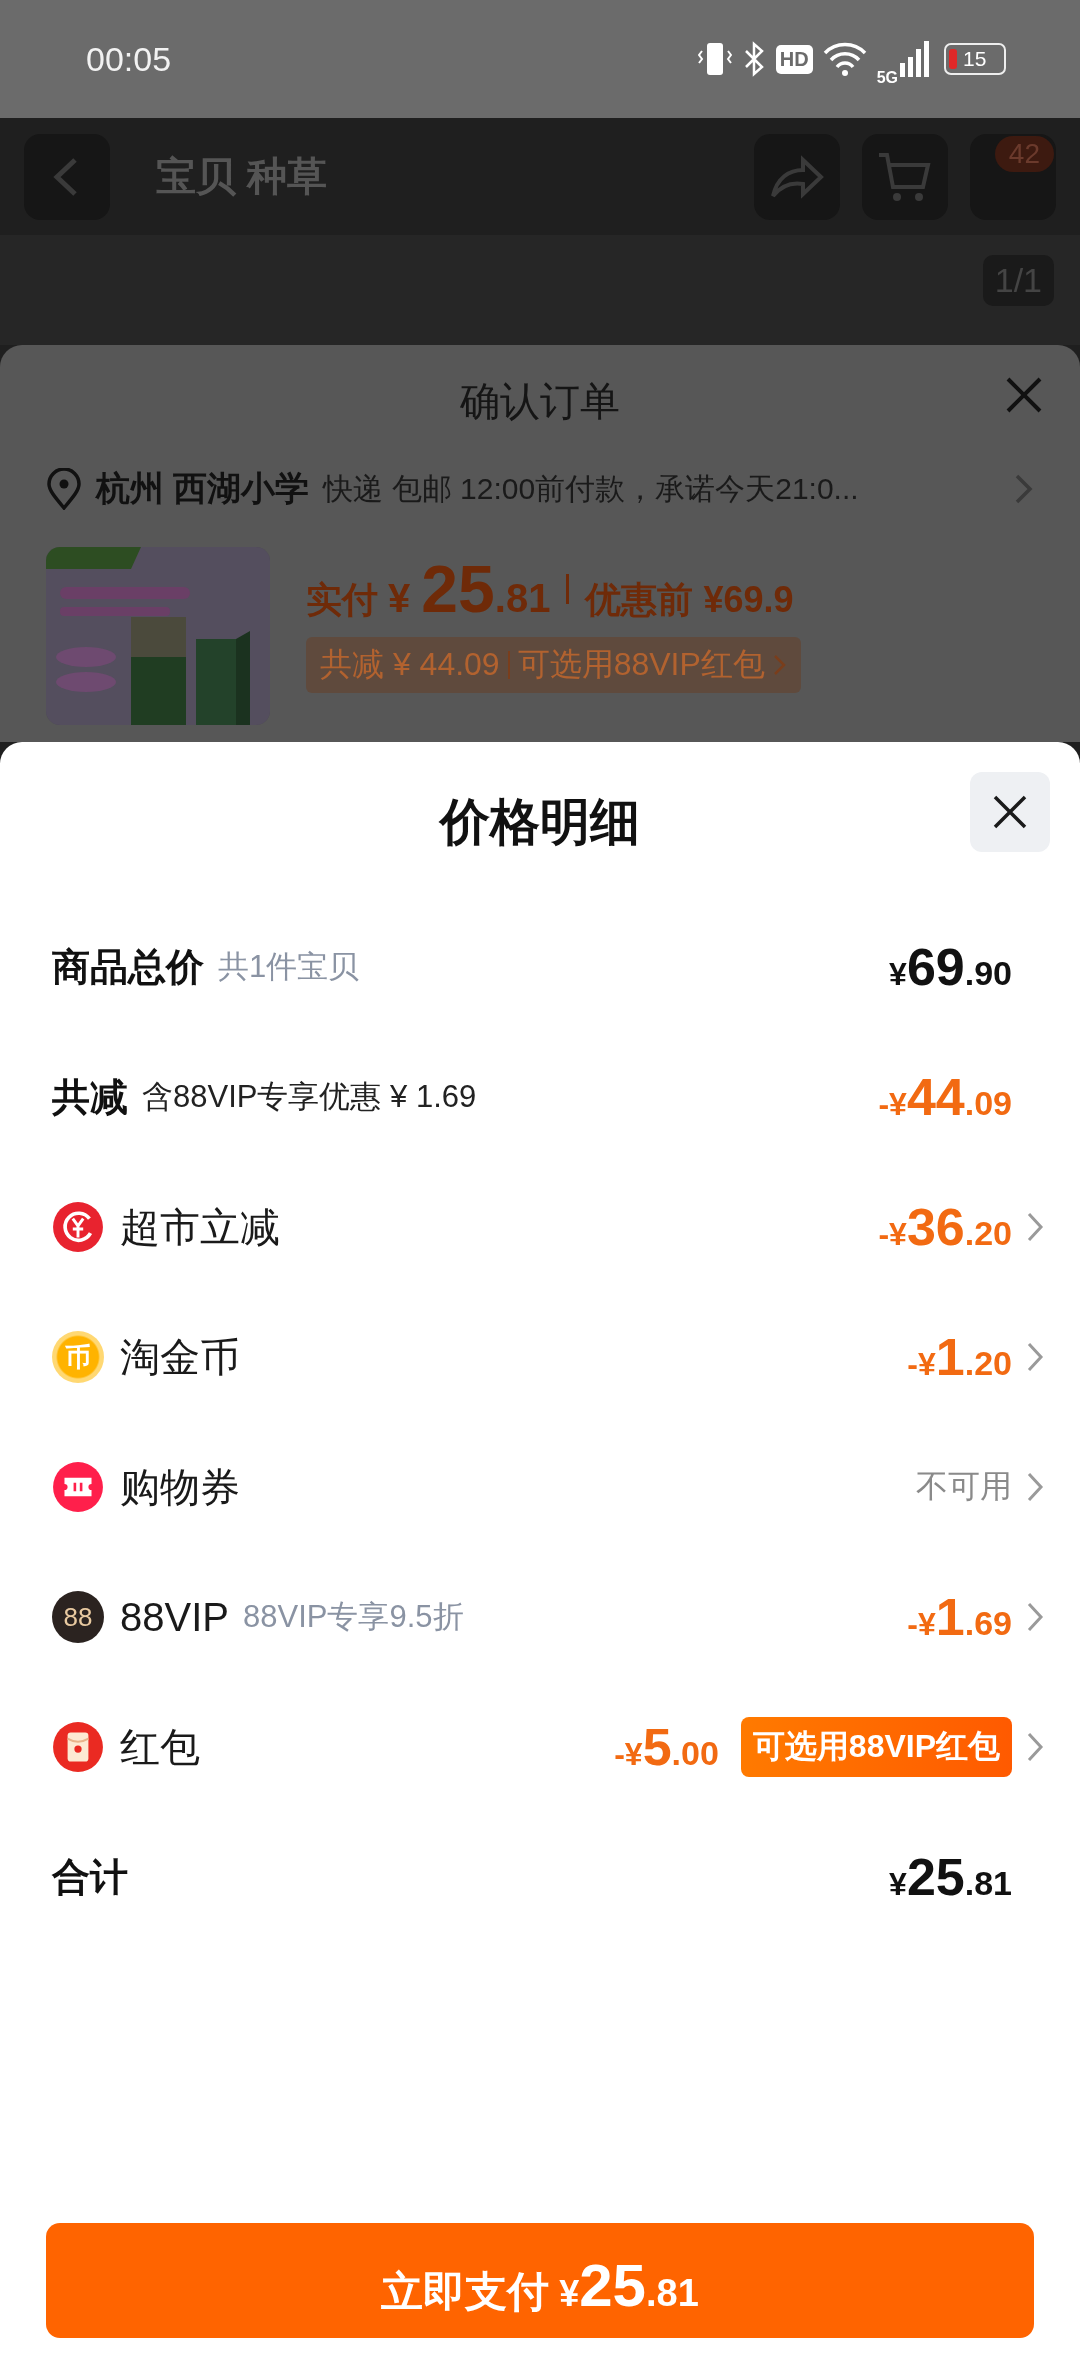  I want to click on row-amount: -¥1.69, so click(959, 1617).